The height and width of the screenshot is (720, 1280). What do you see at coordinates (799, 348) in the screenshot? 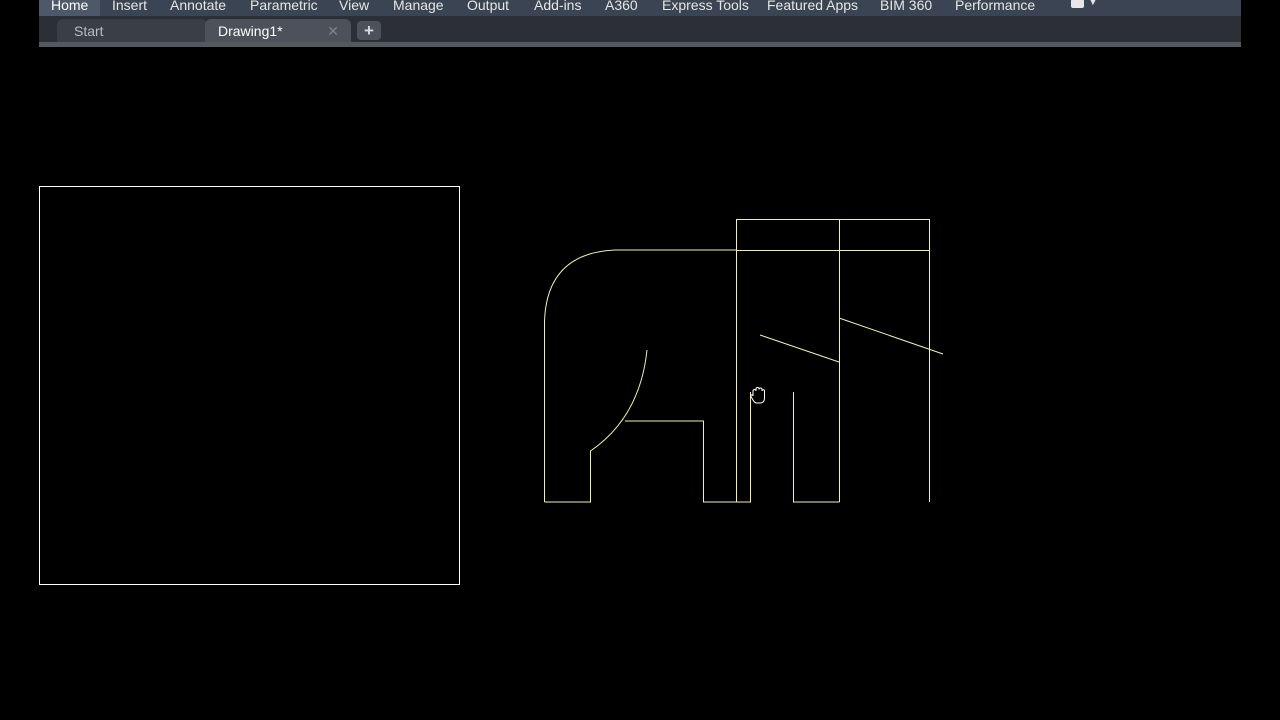
I see `diagonal-line-left` at bounding box center [799, 348].